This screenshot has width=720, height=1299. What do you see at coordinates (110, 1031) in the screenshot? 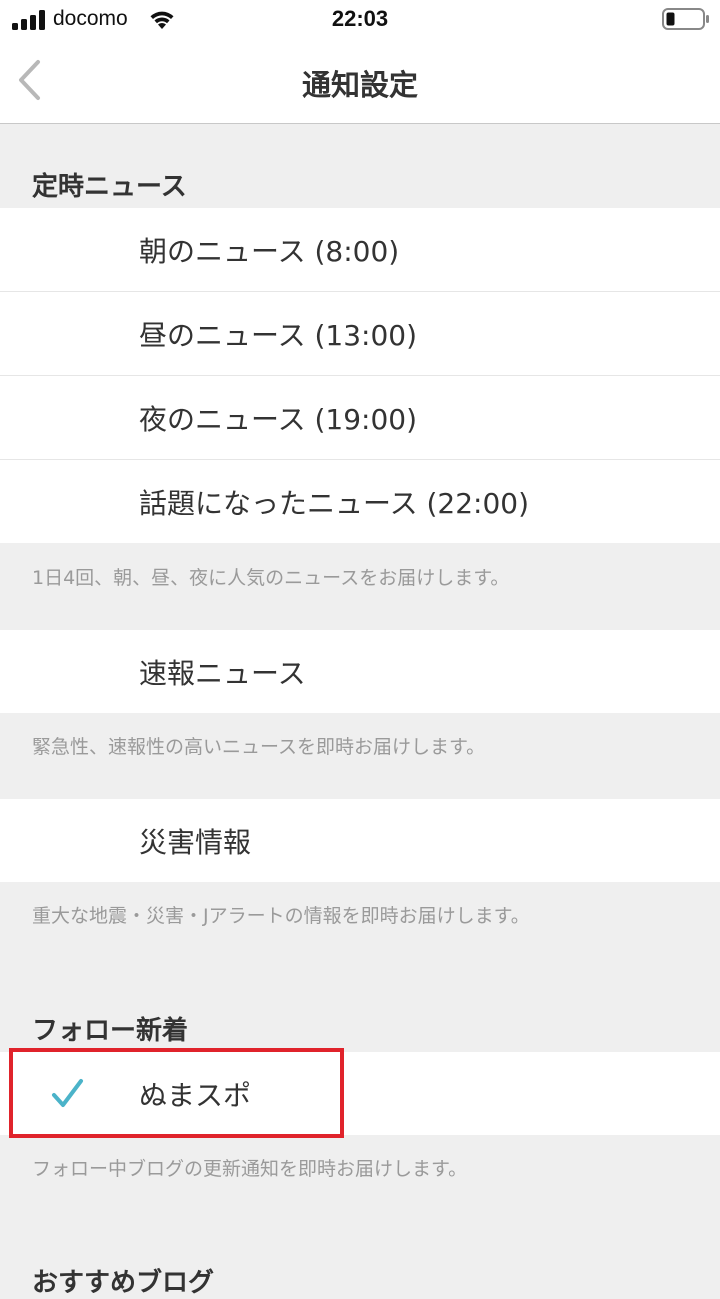
I see `section-header-follow: フォロー新着` at bounding box center [110, 1031].